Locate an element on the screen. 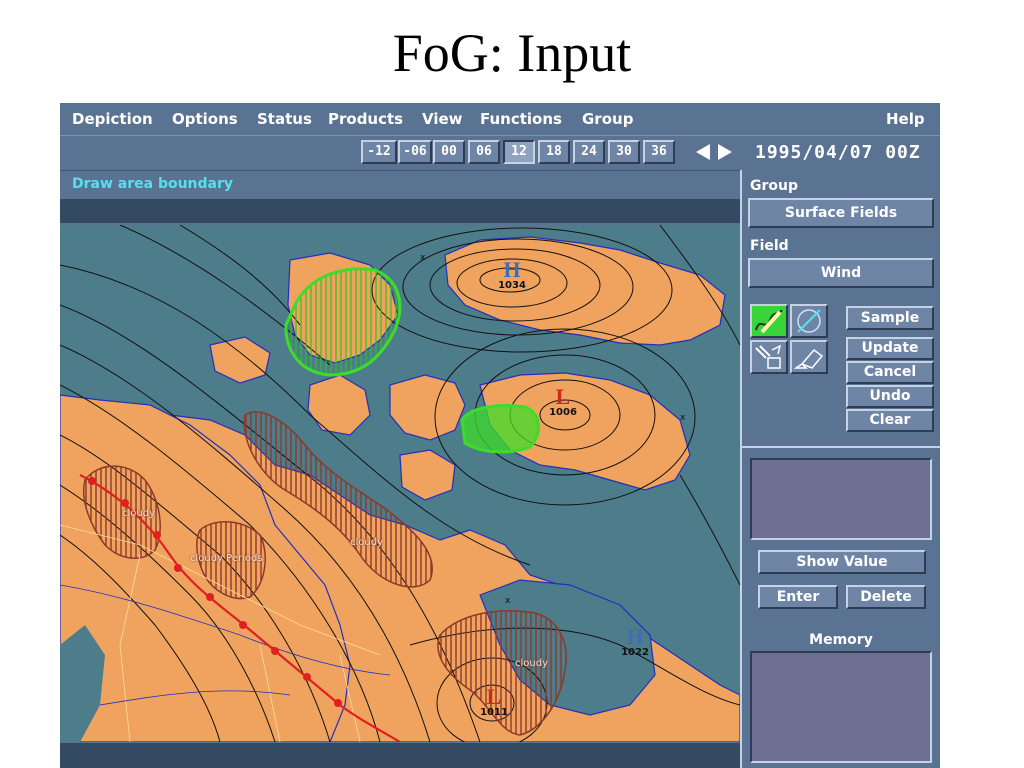  high-pressure-value-2: 1022 is located at coordinates (635, 652).